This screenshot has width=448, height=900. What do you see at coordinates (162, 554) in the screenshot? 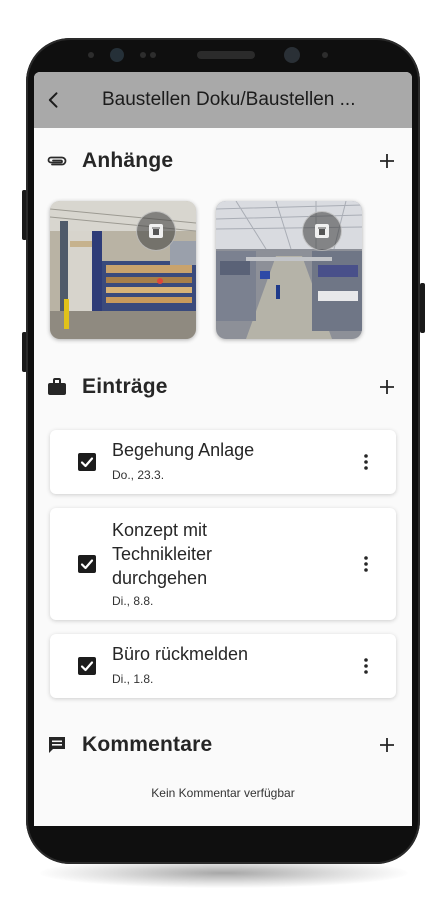
I see `entry-title: Konzept mit Technikleiter durchgehen` at bounding box center [162, 554].